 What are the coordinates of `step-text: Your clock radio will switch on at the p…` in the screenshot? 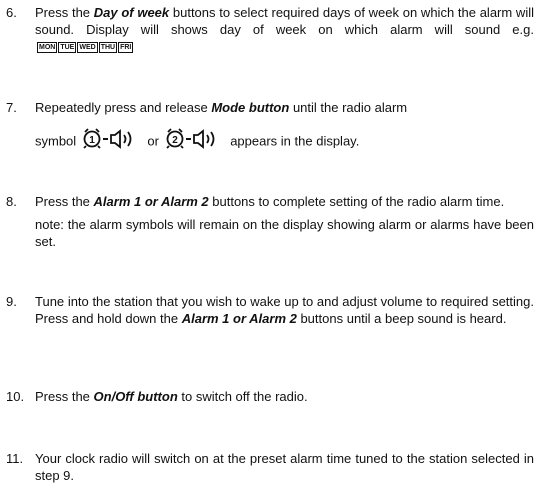 It's located at (284, 467).